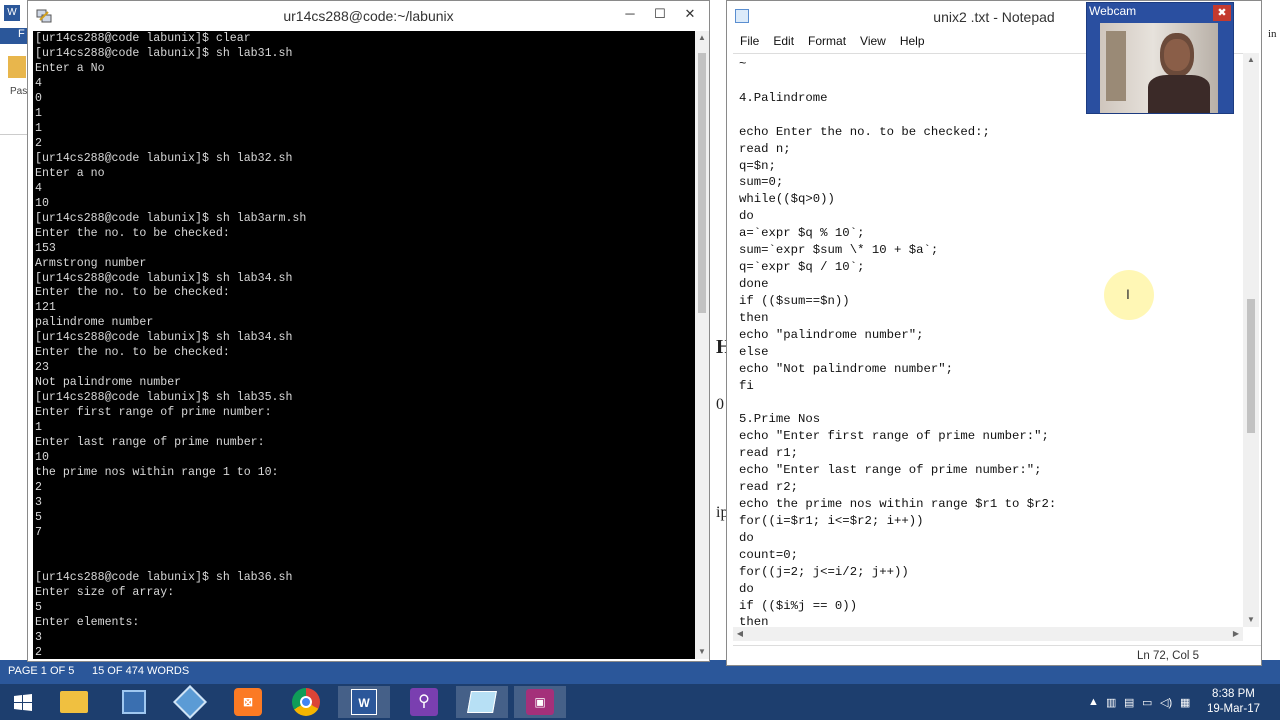  Describe the element at coordinates (831, 334) in the screenshot. I see `notepad-line: echo "palindrome number";` at that location.